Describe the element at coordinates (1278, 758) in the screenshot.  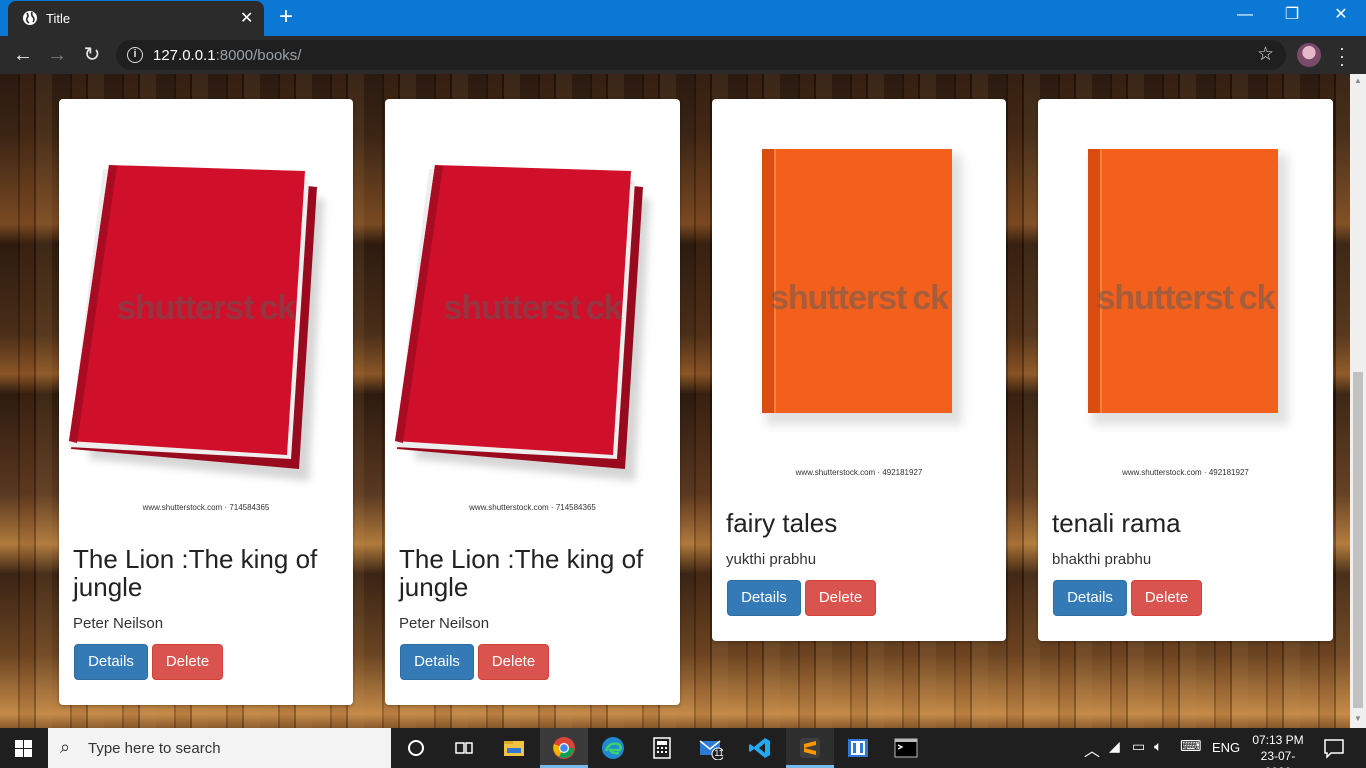
I see `clock-date: 23-07-2020` at that location.